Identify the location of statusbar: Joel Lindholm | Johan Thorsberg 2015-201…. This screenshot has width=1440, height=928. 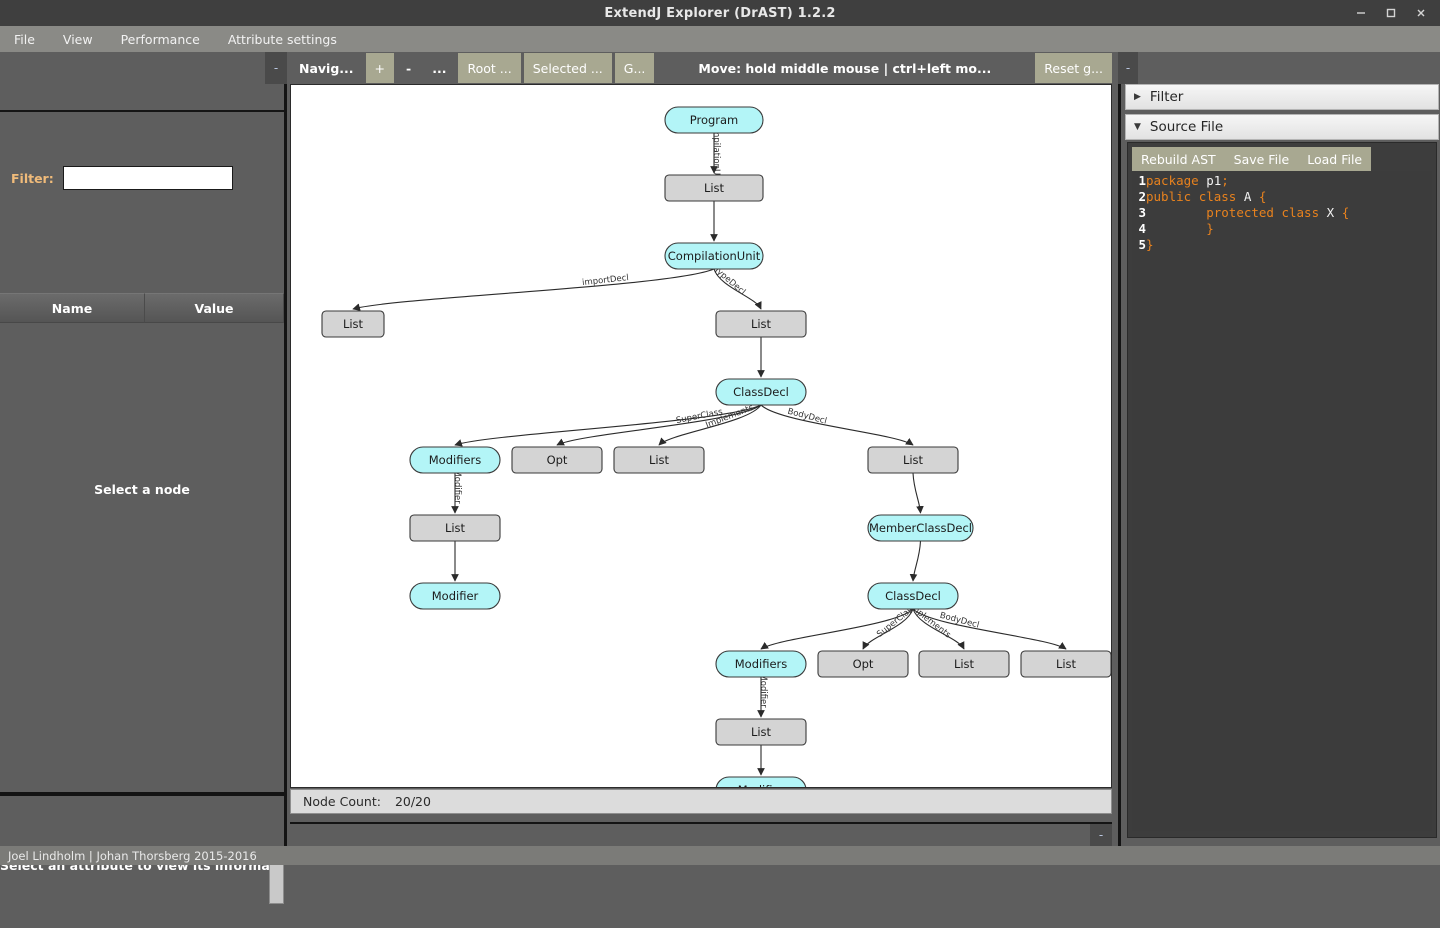
(720, 855).